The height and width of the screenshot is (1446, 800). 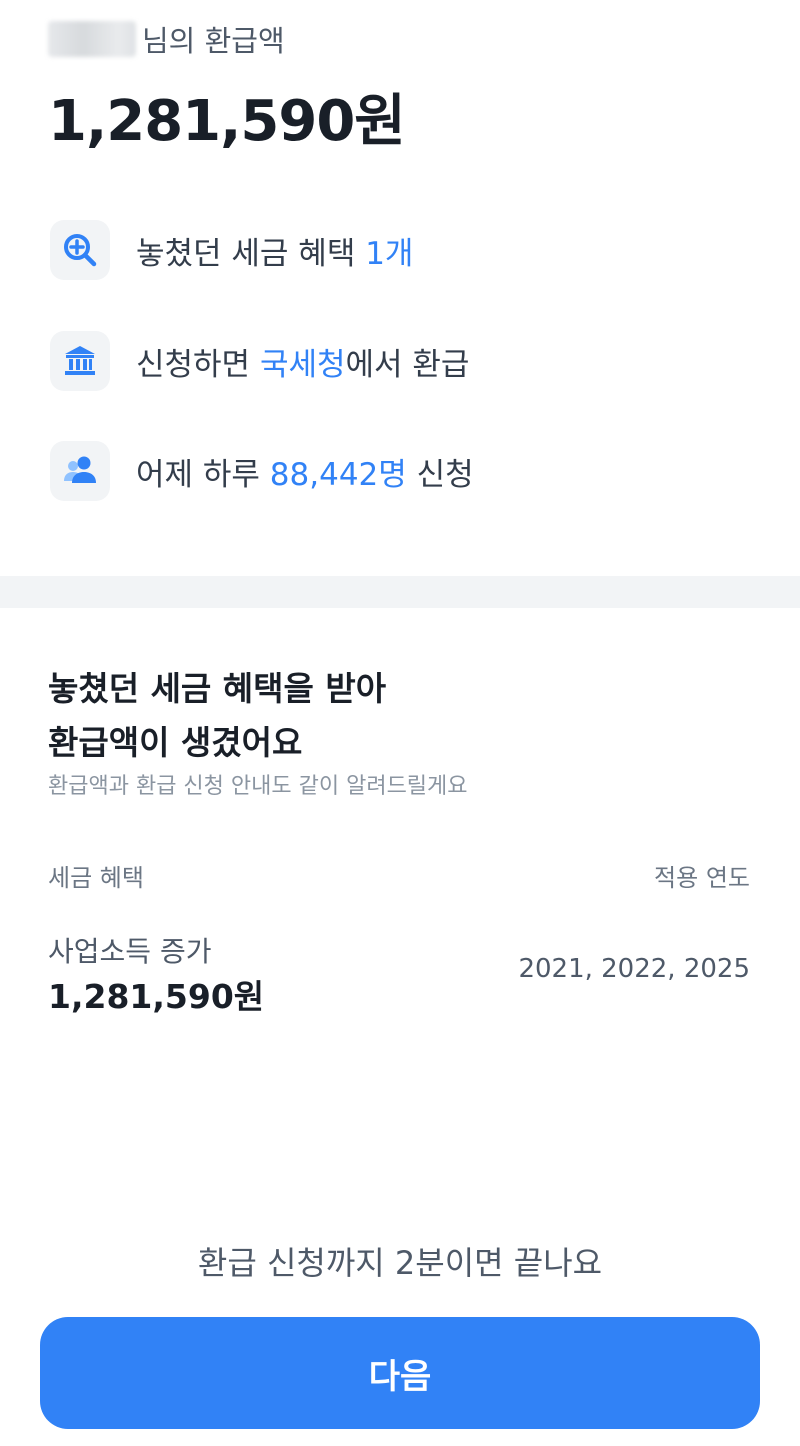 I want to click on feature-missed-benefit: 놓쳤던 세금 혜택 1개, so click(x=231, y=250).